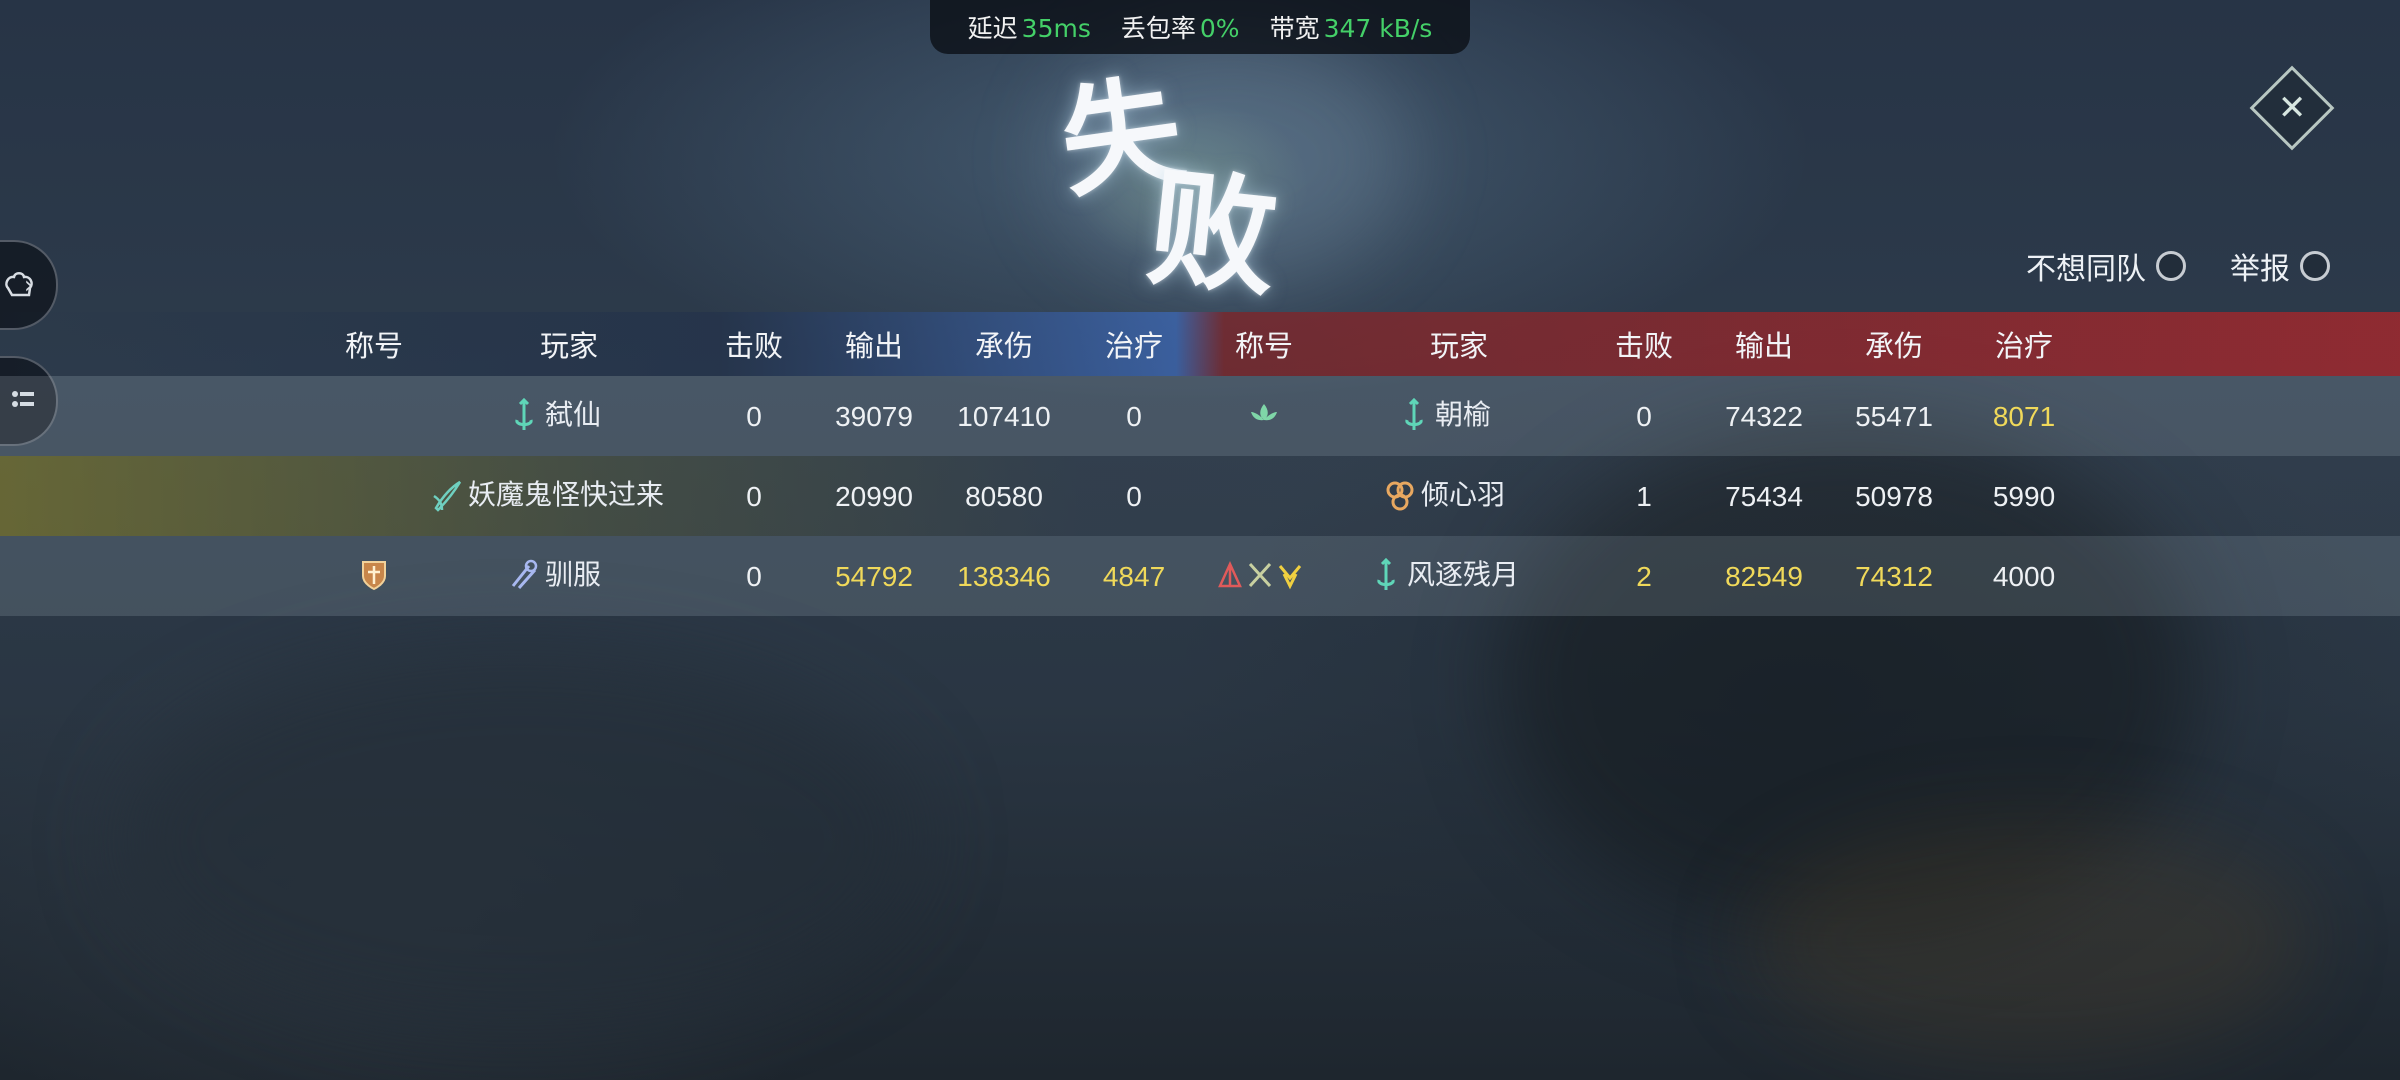 Image resolution: width=2400 pixels, height=1080 pixels. Describe the element at coordinates (2171, 266) in the screenshot. I see `no-team-radio` at that location.